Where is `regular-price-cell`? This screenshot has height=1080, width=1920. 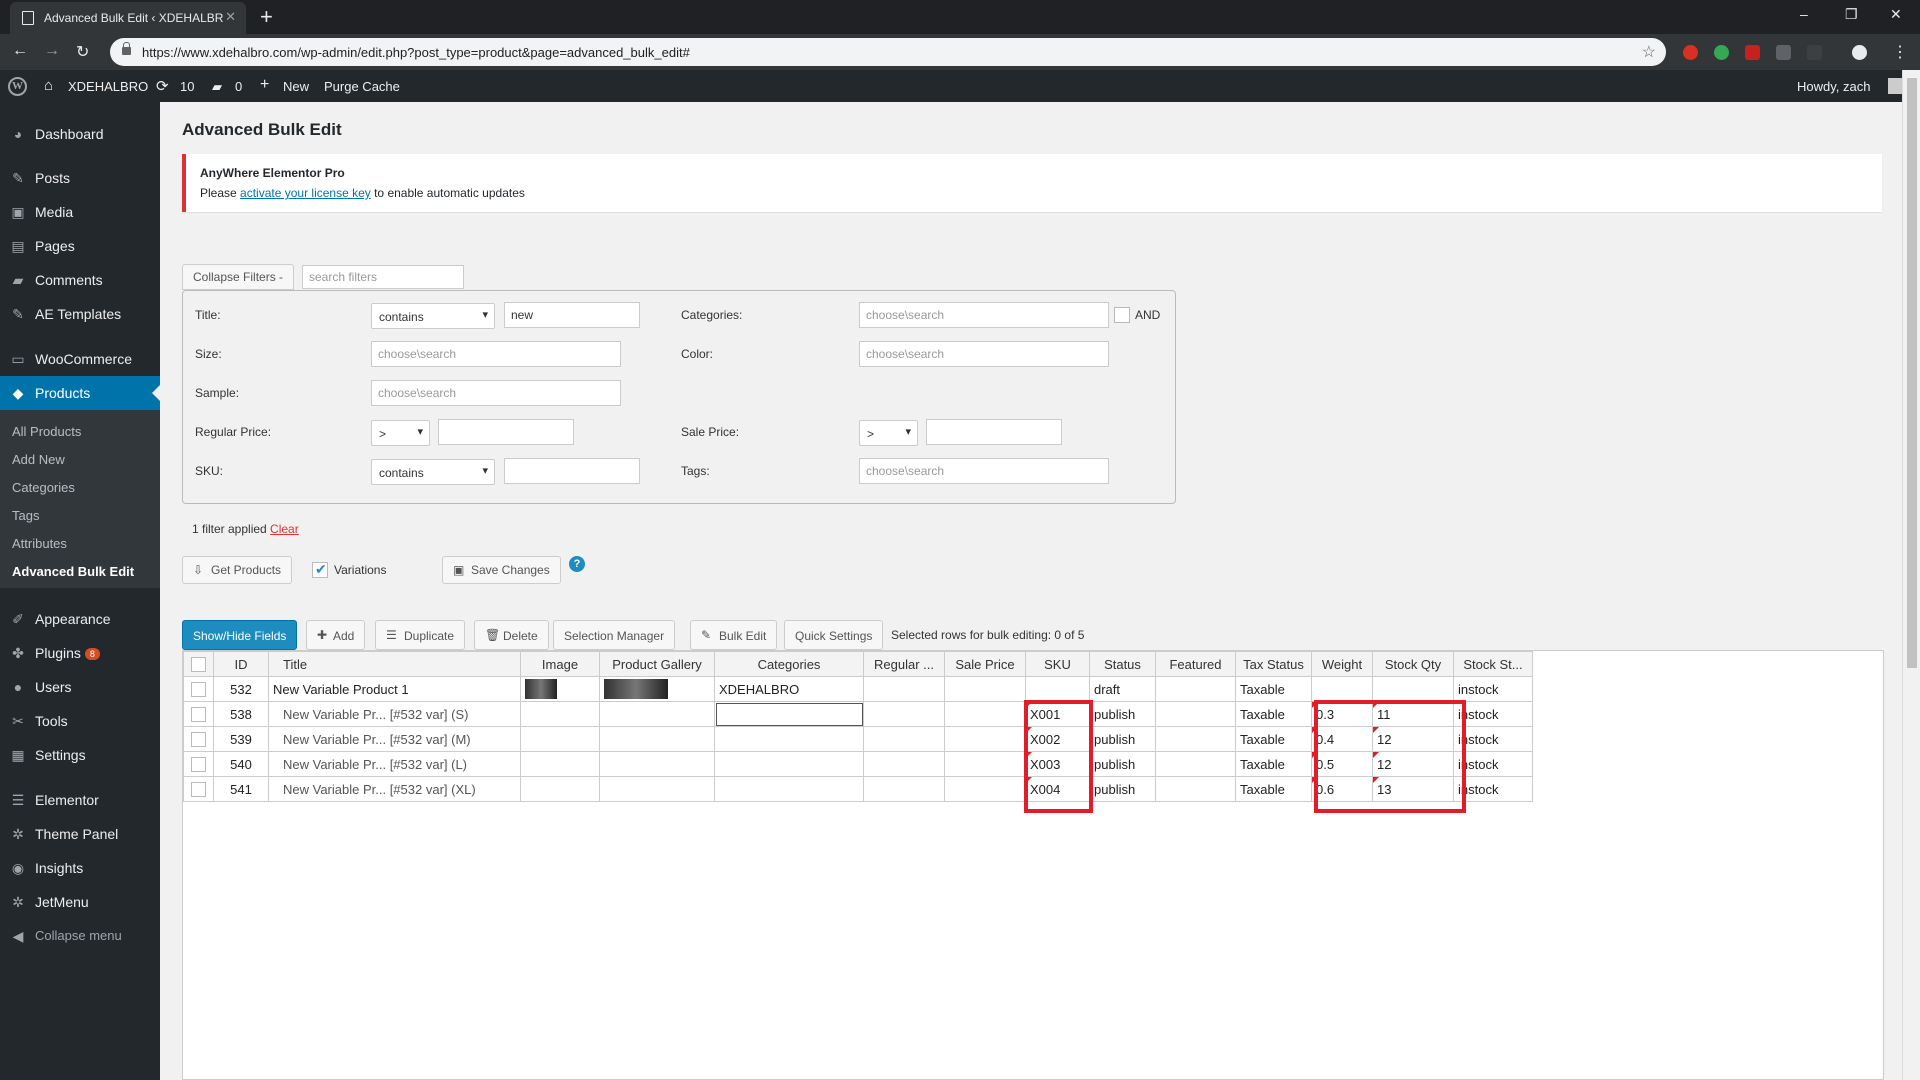
regular-price-cell is located at coordinates (904, 789).